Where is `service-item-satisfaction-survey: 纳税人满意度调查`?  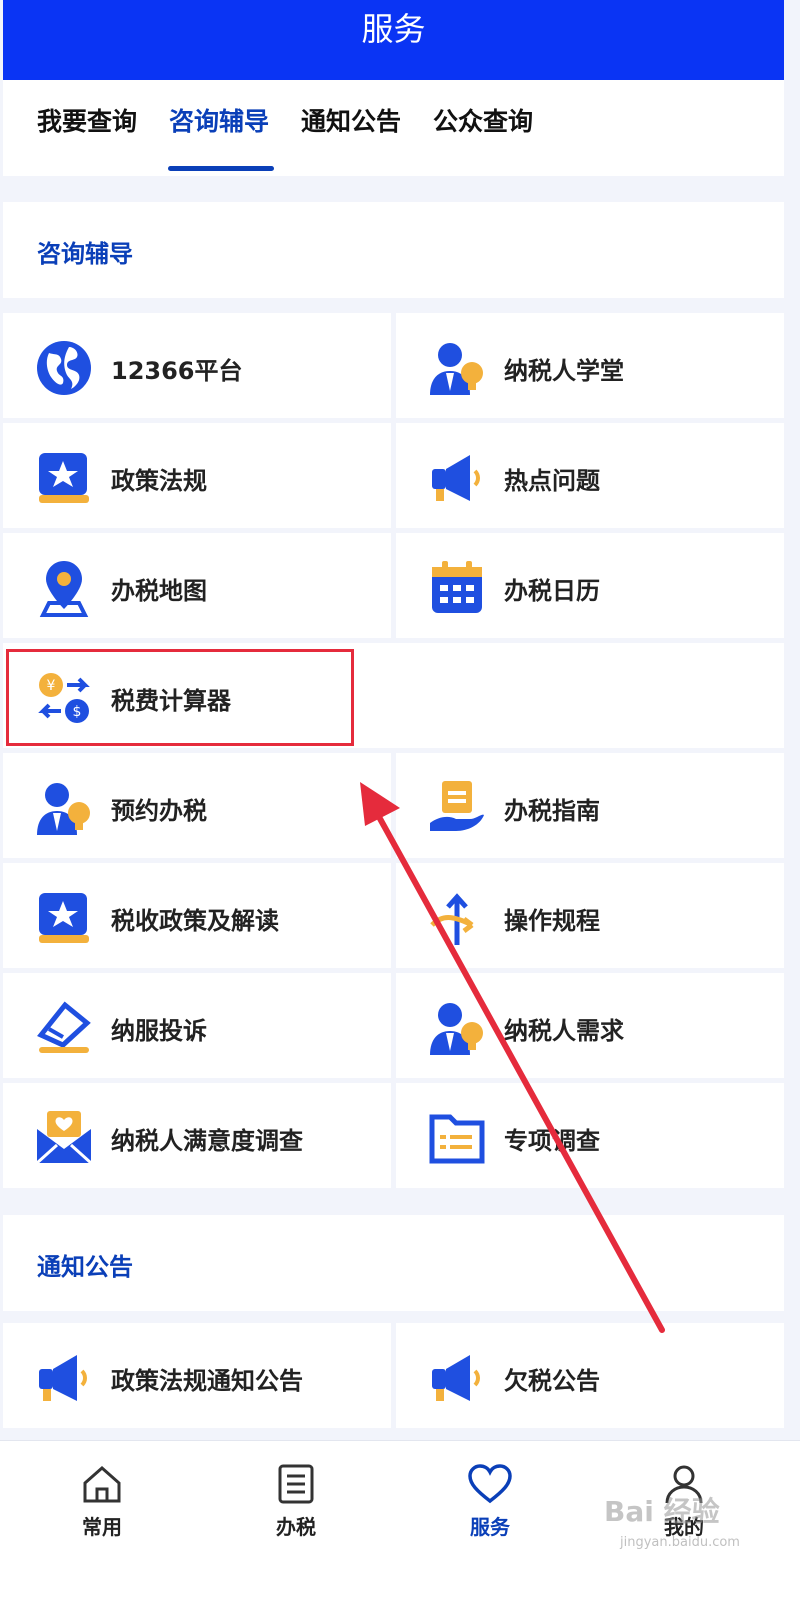
service-item-satisfaction-survey: 纳税人满意度调查 is located at coordinates (197, 1135).